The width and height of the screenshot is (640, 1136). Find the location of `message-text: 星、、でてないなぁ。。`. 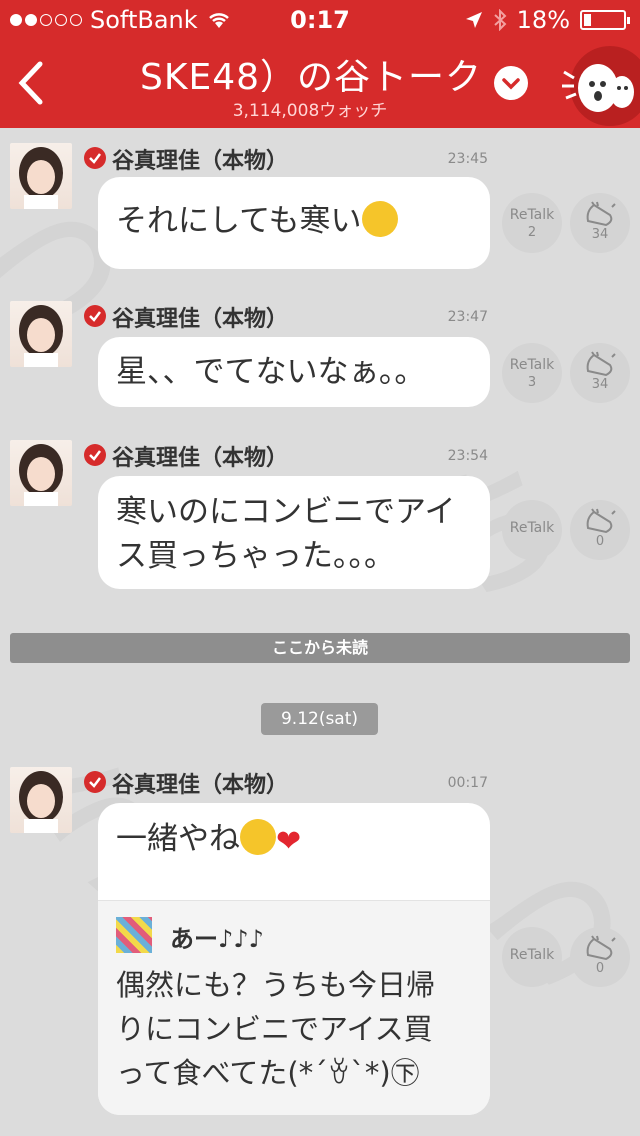

message-text: 星、、でてないなぁ。。 is located at coordinates (271, 372).